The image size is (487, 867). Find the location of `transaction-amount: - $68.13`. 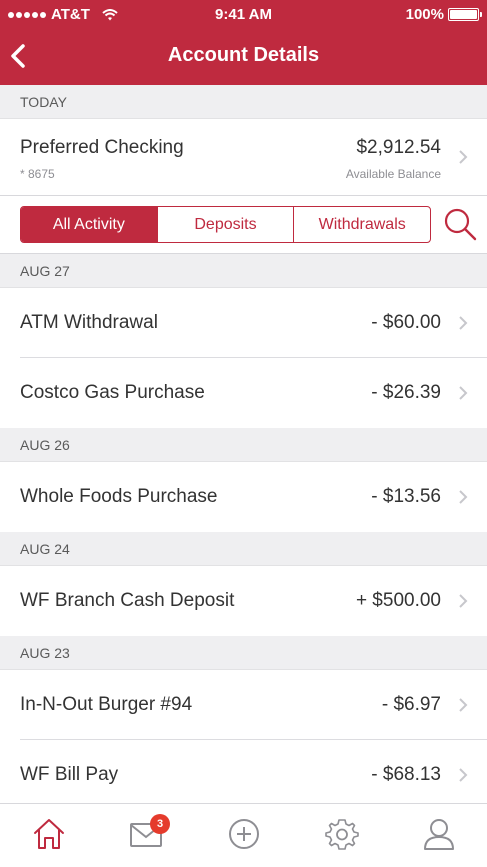

transaction-amount: - $68.13 is located at coordinates (406, 774).